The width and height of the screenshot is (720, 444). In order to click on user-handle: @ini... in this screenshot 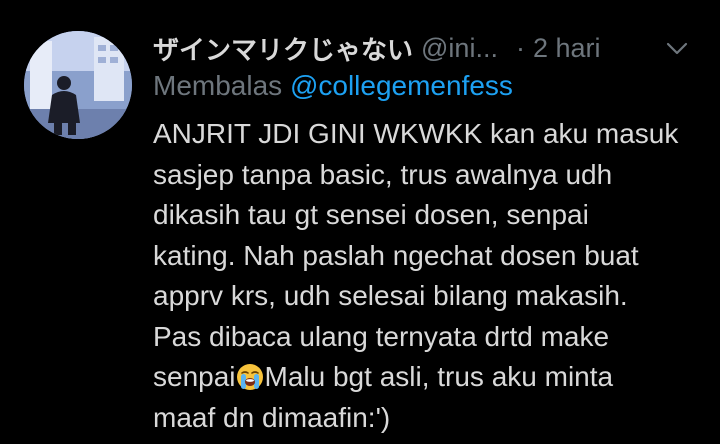, I will do `click(459, 48)`.